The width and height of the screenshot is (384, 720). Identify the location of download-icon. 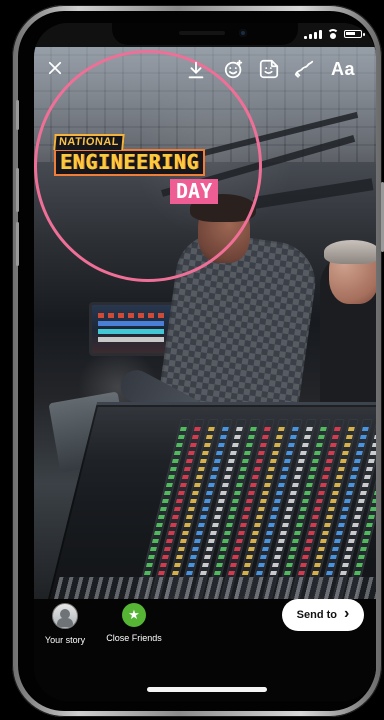
(196, 70).